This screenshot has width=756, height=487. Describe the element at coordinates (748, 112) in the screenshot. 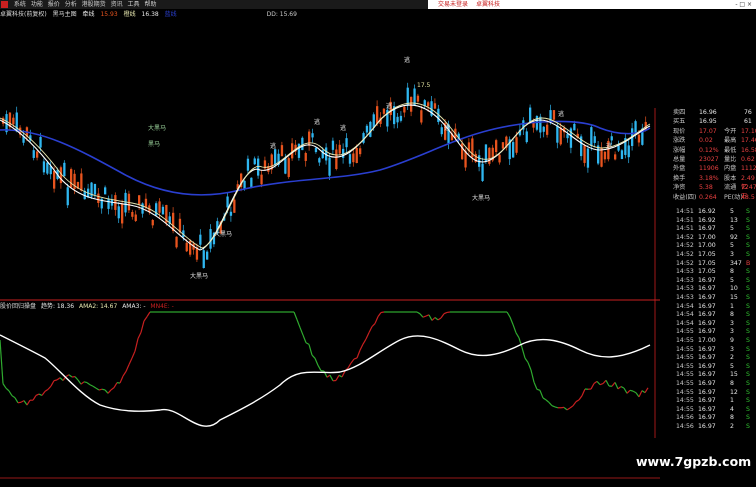

I see `quote-volume: 76` at that location.